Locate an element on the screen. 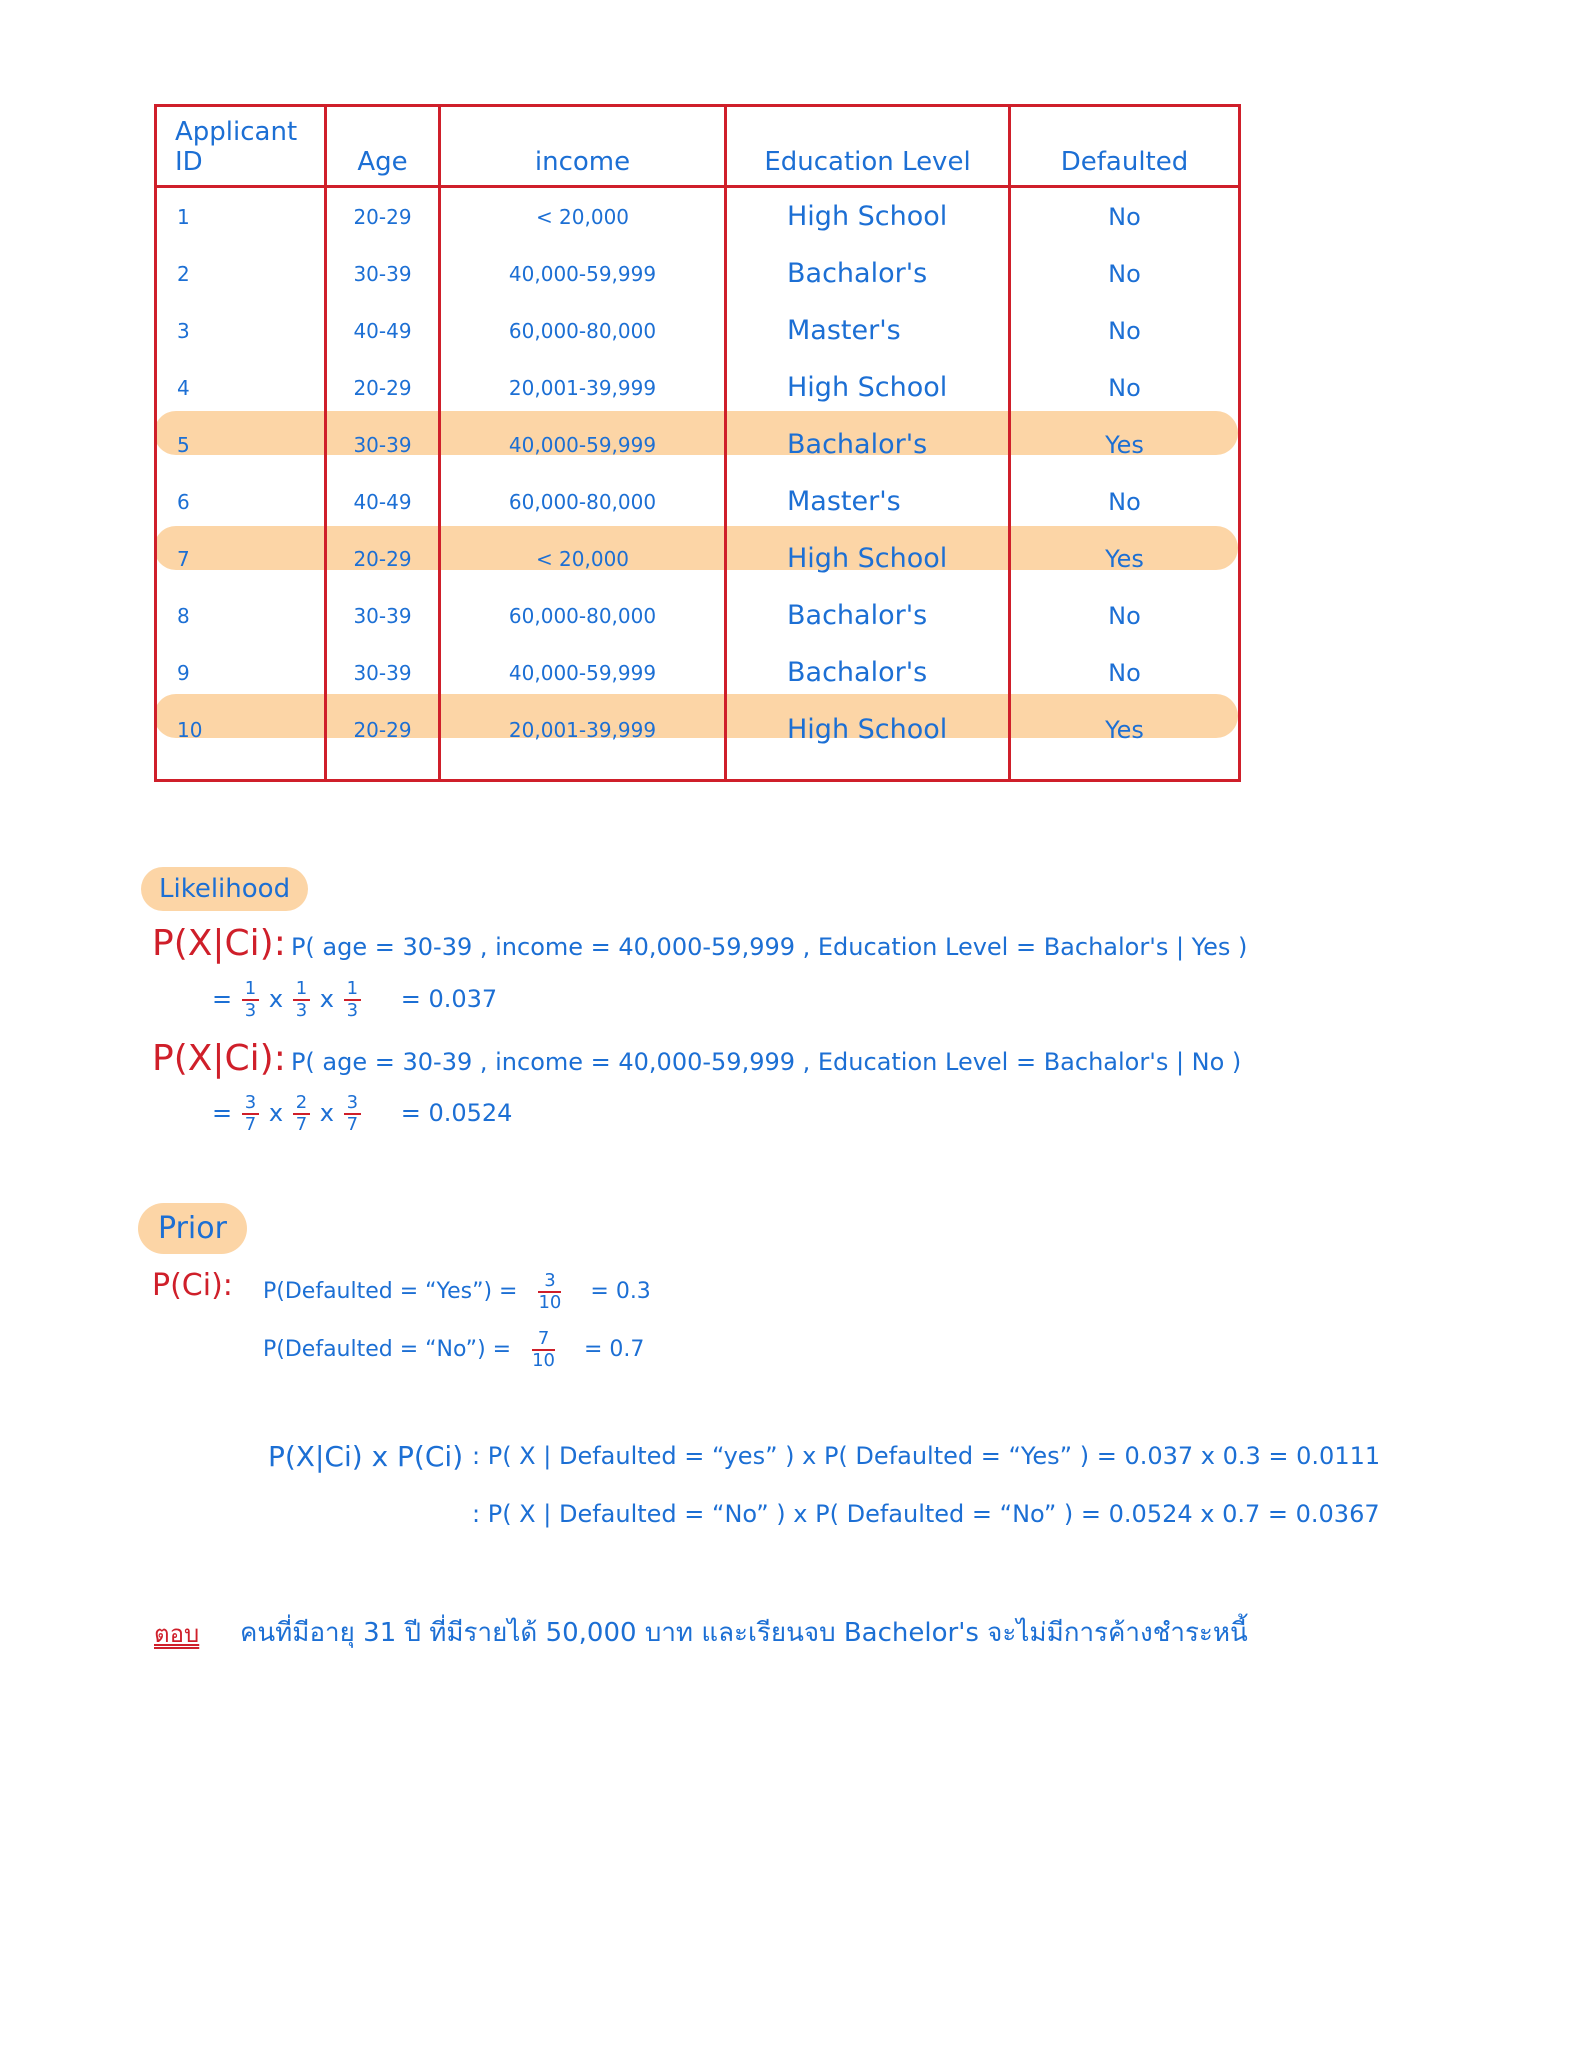 Image resolution: width=1586 pixels, height=2048 pixels. likelihood-no-lhs: P(X|Ci): is located at coordinates (219, 1058).